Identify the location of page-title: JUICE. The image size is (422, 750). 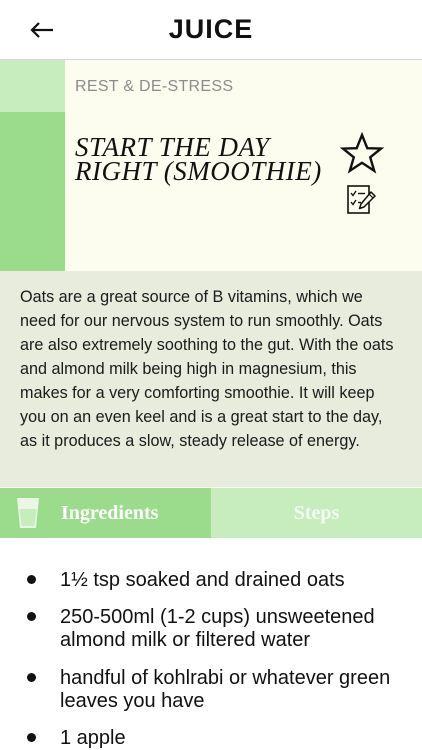
(211, 29).